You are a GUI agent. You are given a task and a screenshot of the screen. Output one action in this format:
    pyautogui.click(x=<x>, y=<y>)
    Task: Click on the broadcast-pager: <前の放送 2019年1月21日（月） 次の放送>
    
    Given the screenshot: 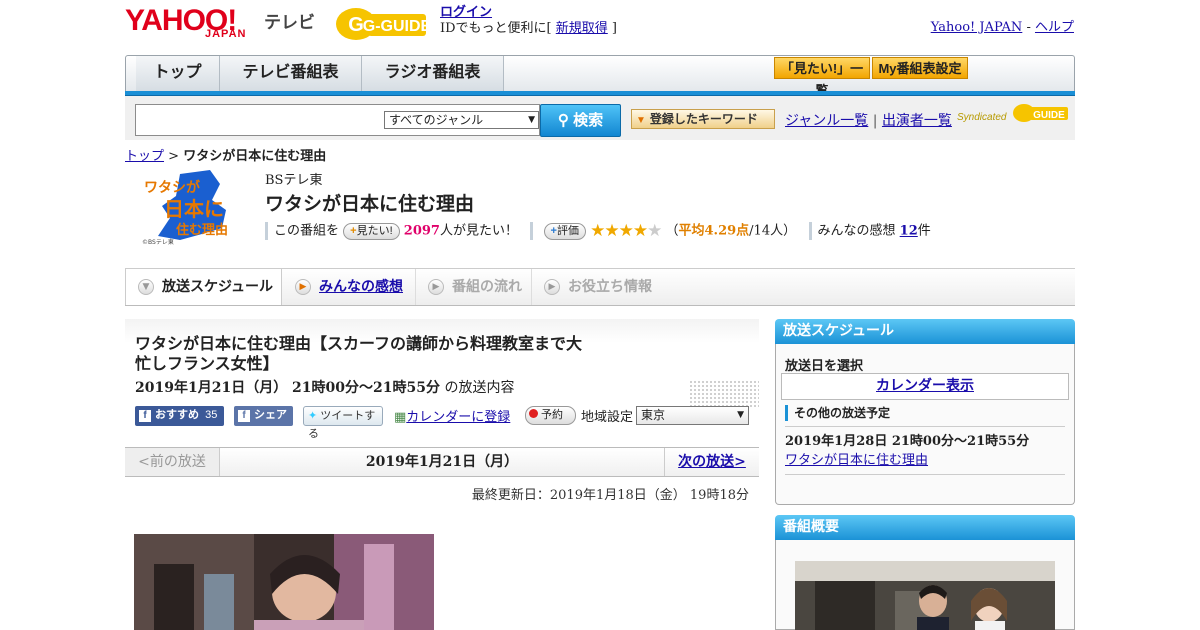 What is the action you would take?
    pyautogui.click(x=442, y=462)
    